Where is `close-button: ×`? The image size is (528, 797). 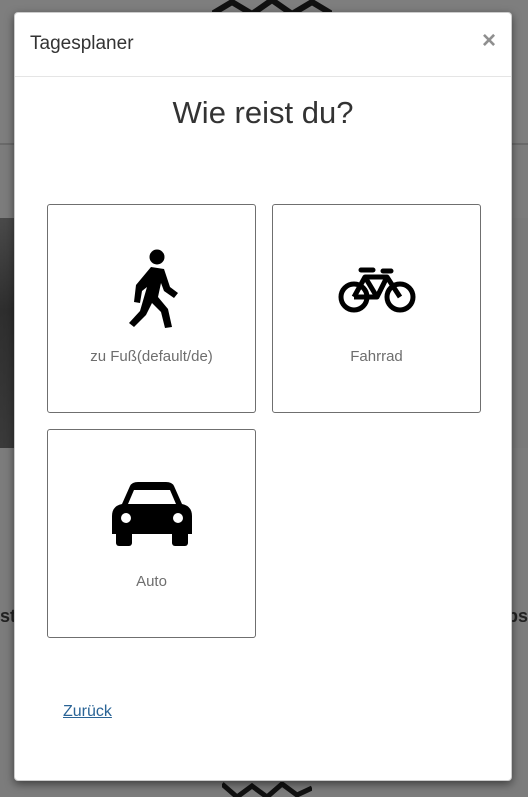 close-button: × is located at coordinates (489, 41).